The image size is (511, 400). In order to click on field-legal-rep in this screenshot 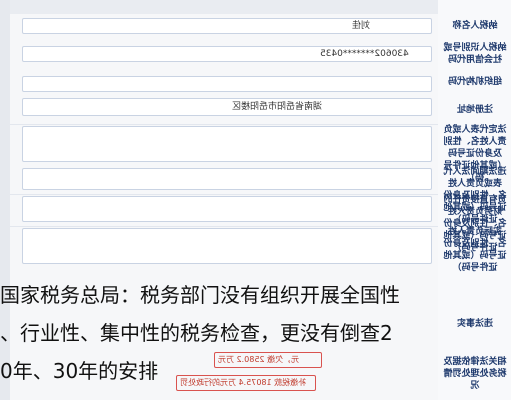, I will do `click(227, 144)`.